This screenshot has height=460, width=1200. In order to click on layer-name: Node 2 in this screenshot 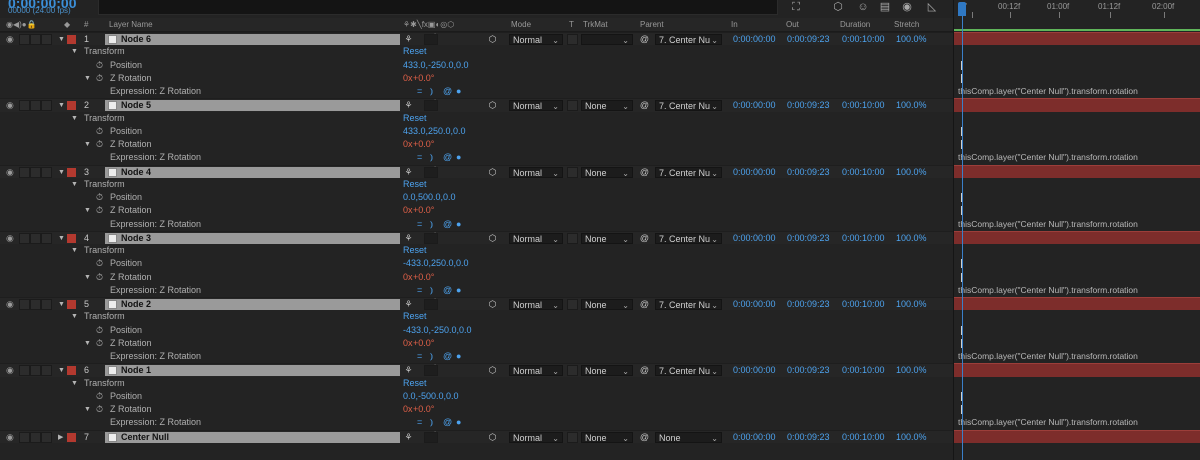, I will do `click(136, 304)`.